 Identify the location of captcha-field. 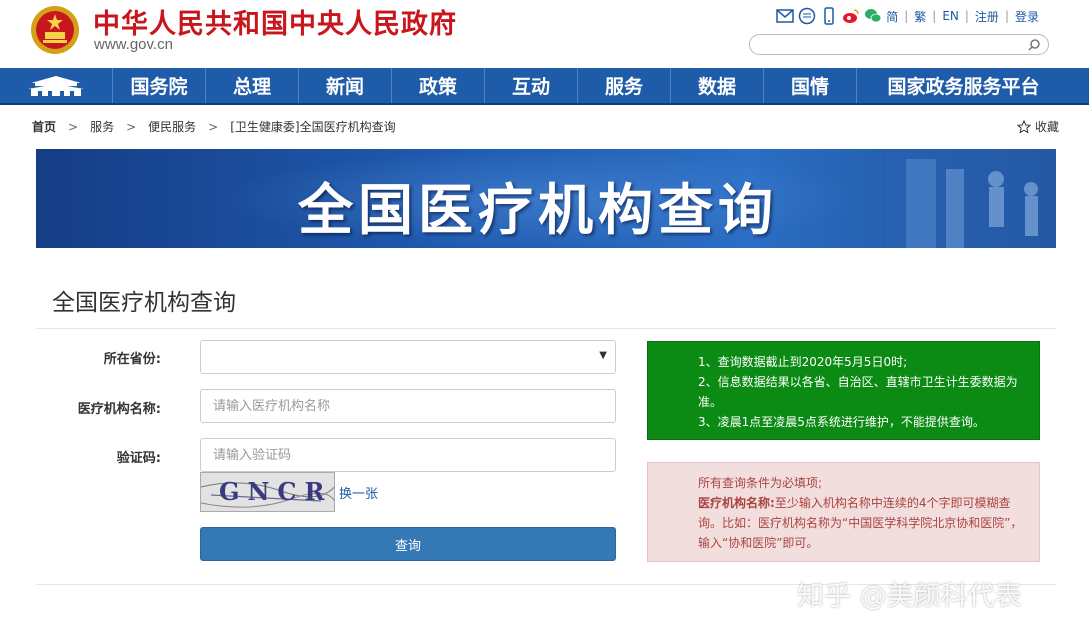
(408, 455).